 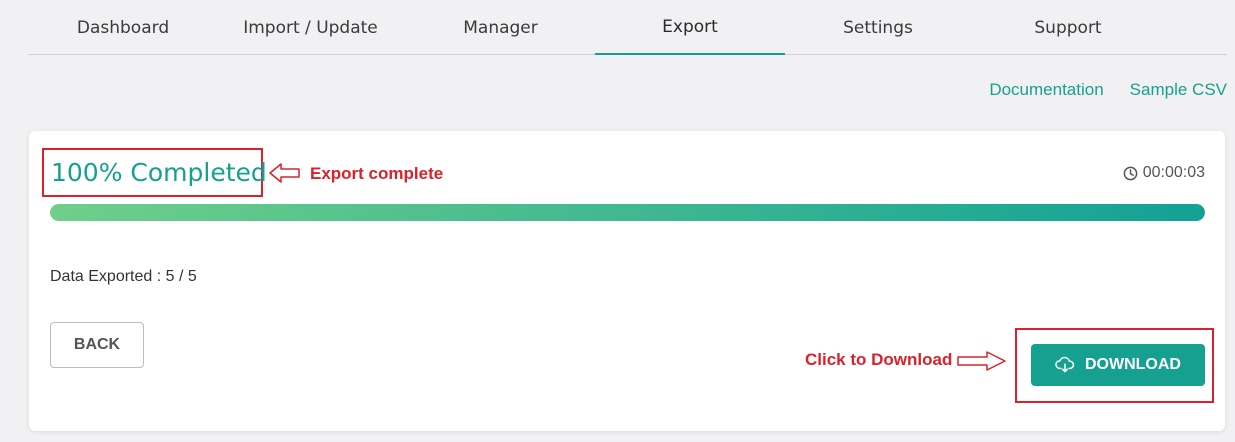 What do you see at coordinates (500, 27) in the screenshot?
I see `tab-manager: Manager` at bounding box center [500, 27].